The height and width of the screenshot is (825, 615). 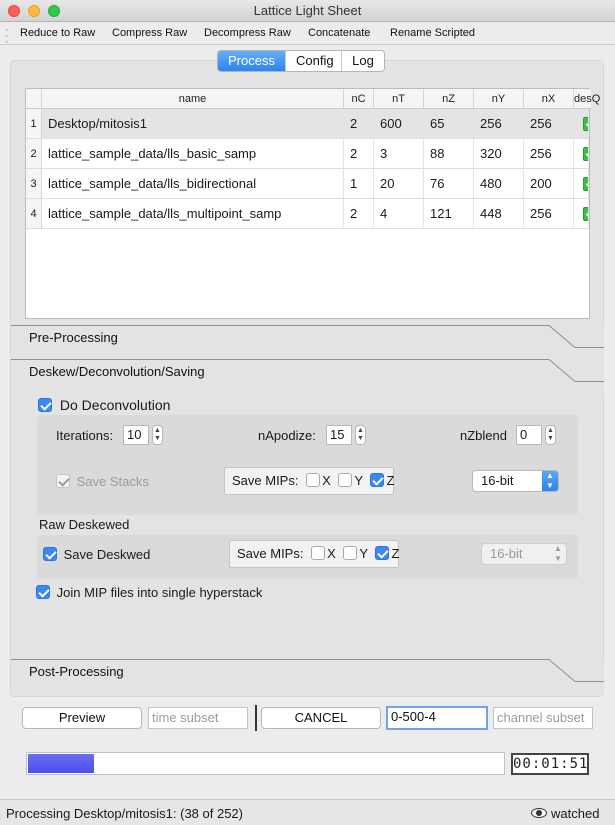 I want to click on nzblend-input: 0, so click(x=529, y=435).